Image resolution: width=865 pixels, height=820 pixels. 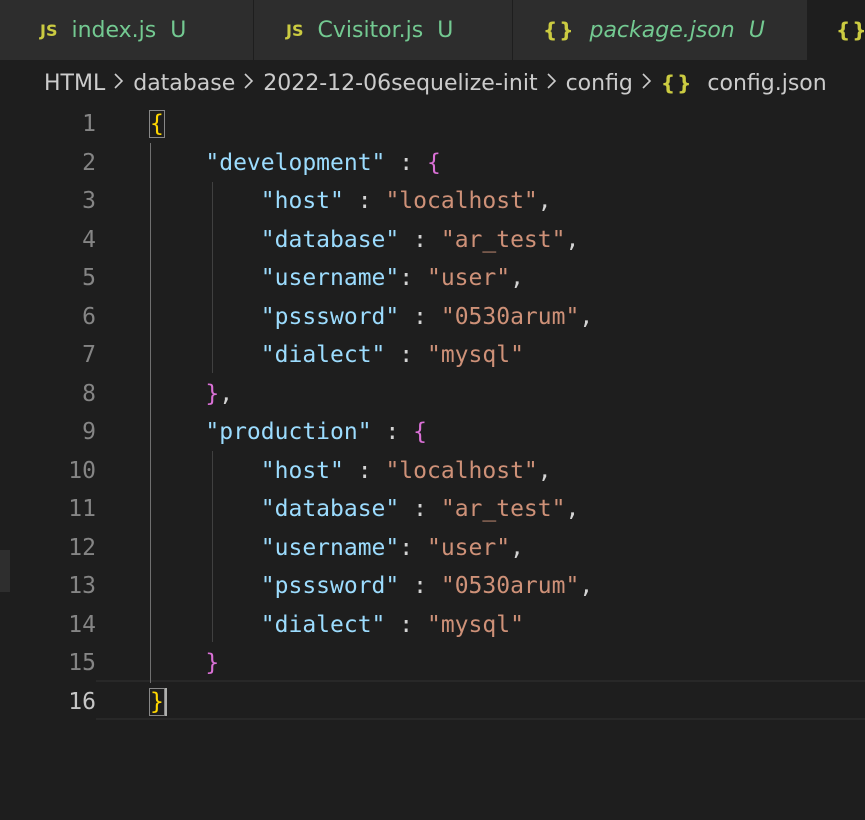 I want to click on line-number: 2, so click(x=89, y=162).